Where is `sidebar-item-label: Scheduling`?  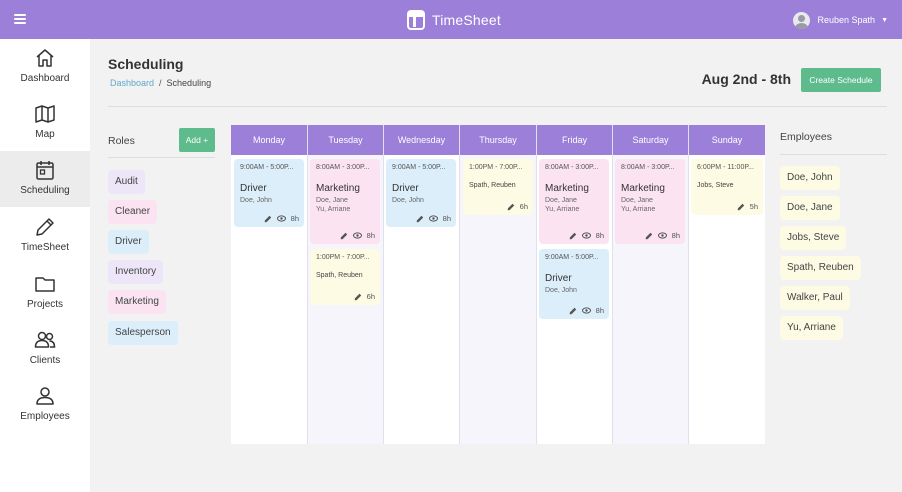
sidebar-item-label: Scheduling is located at coordinates (45, 190).